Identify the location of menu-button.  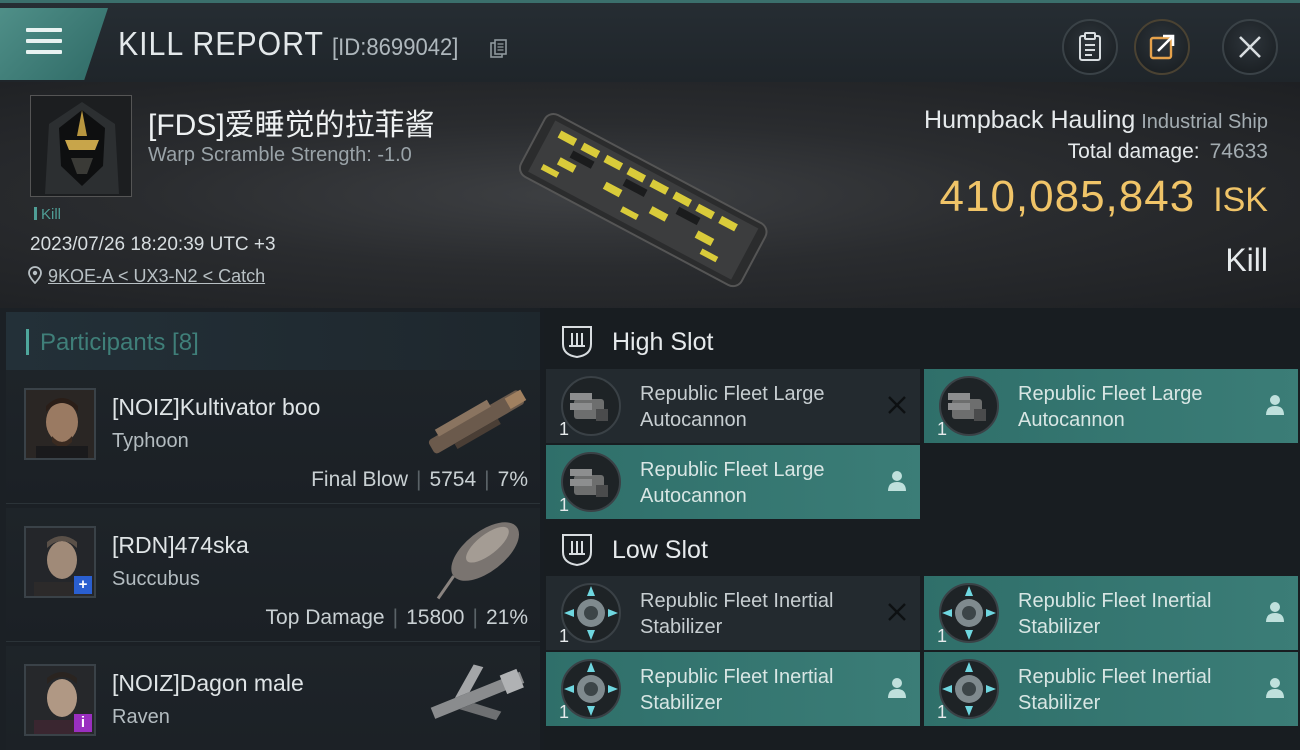
(54, 44).